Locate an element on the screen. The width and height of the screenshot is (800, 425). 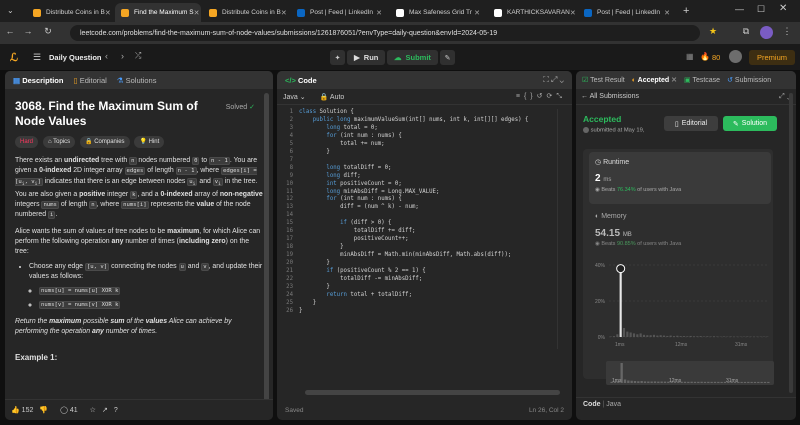
user-avatar is located at coordinates (735, 56).